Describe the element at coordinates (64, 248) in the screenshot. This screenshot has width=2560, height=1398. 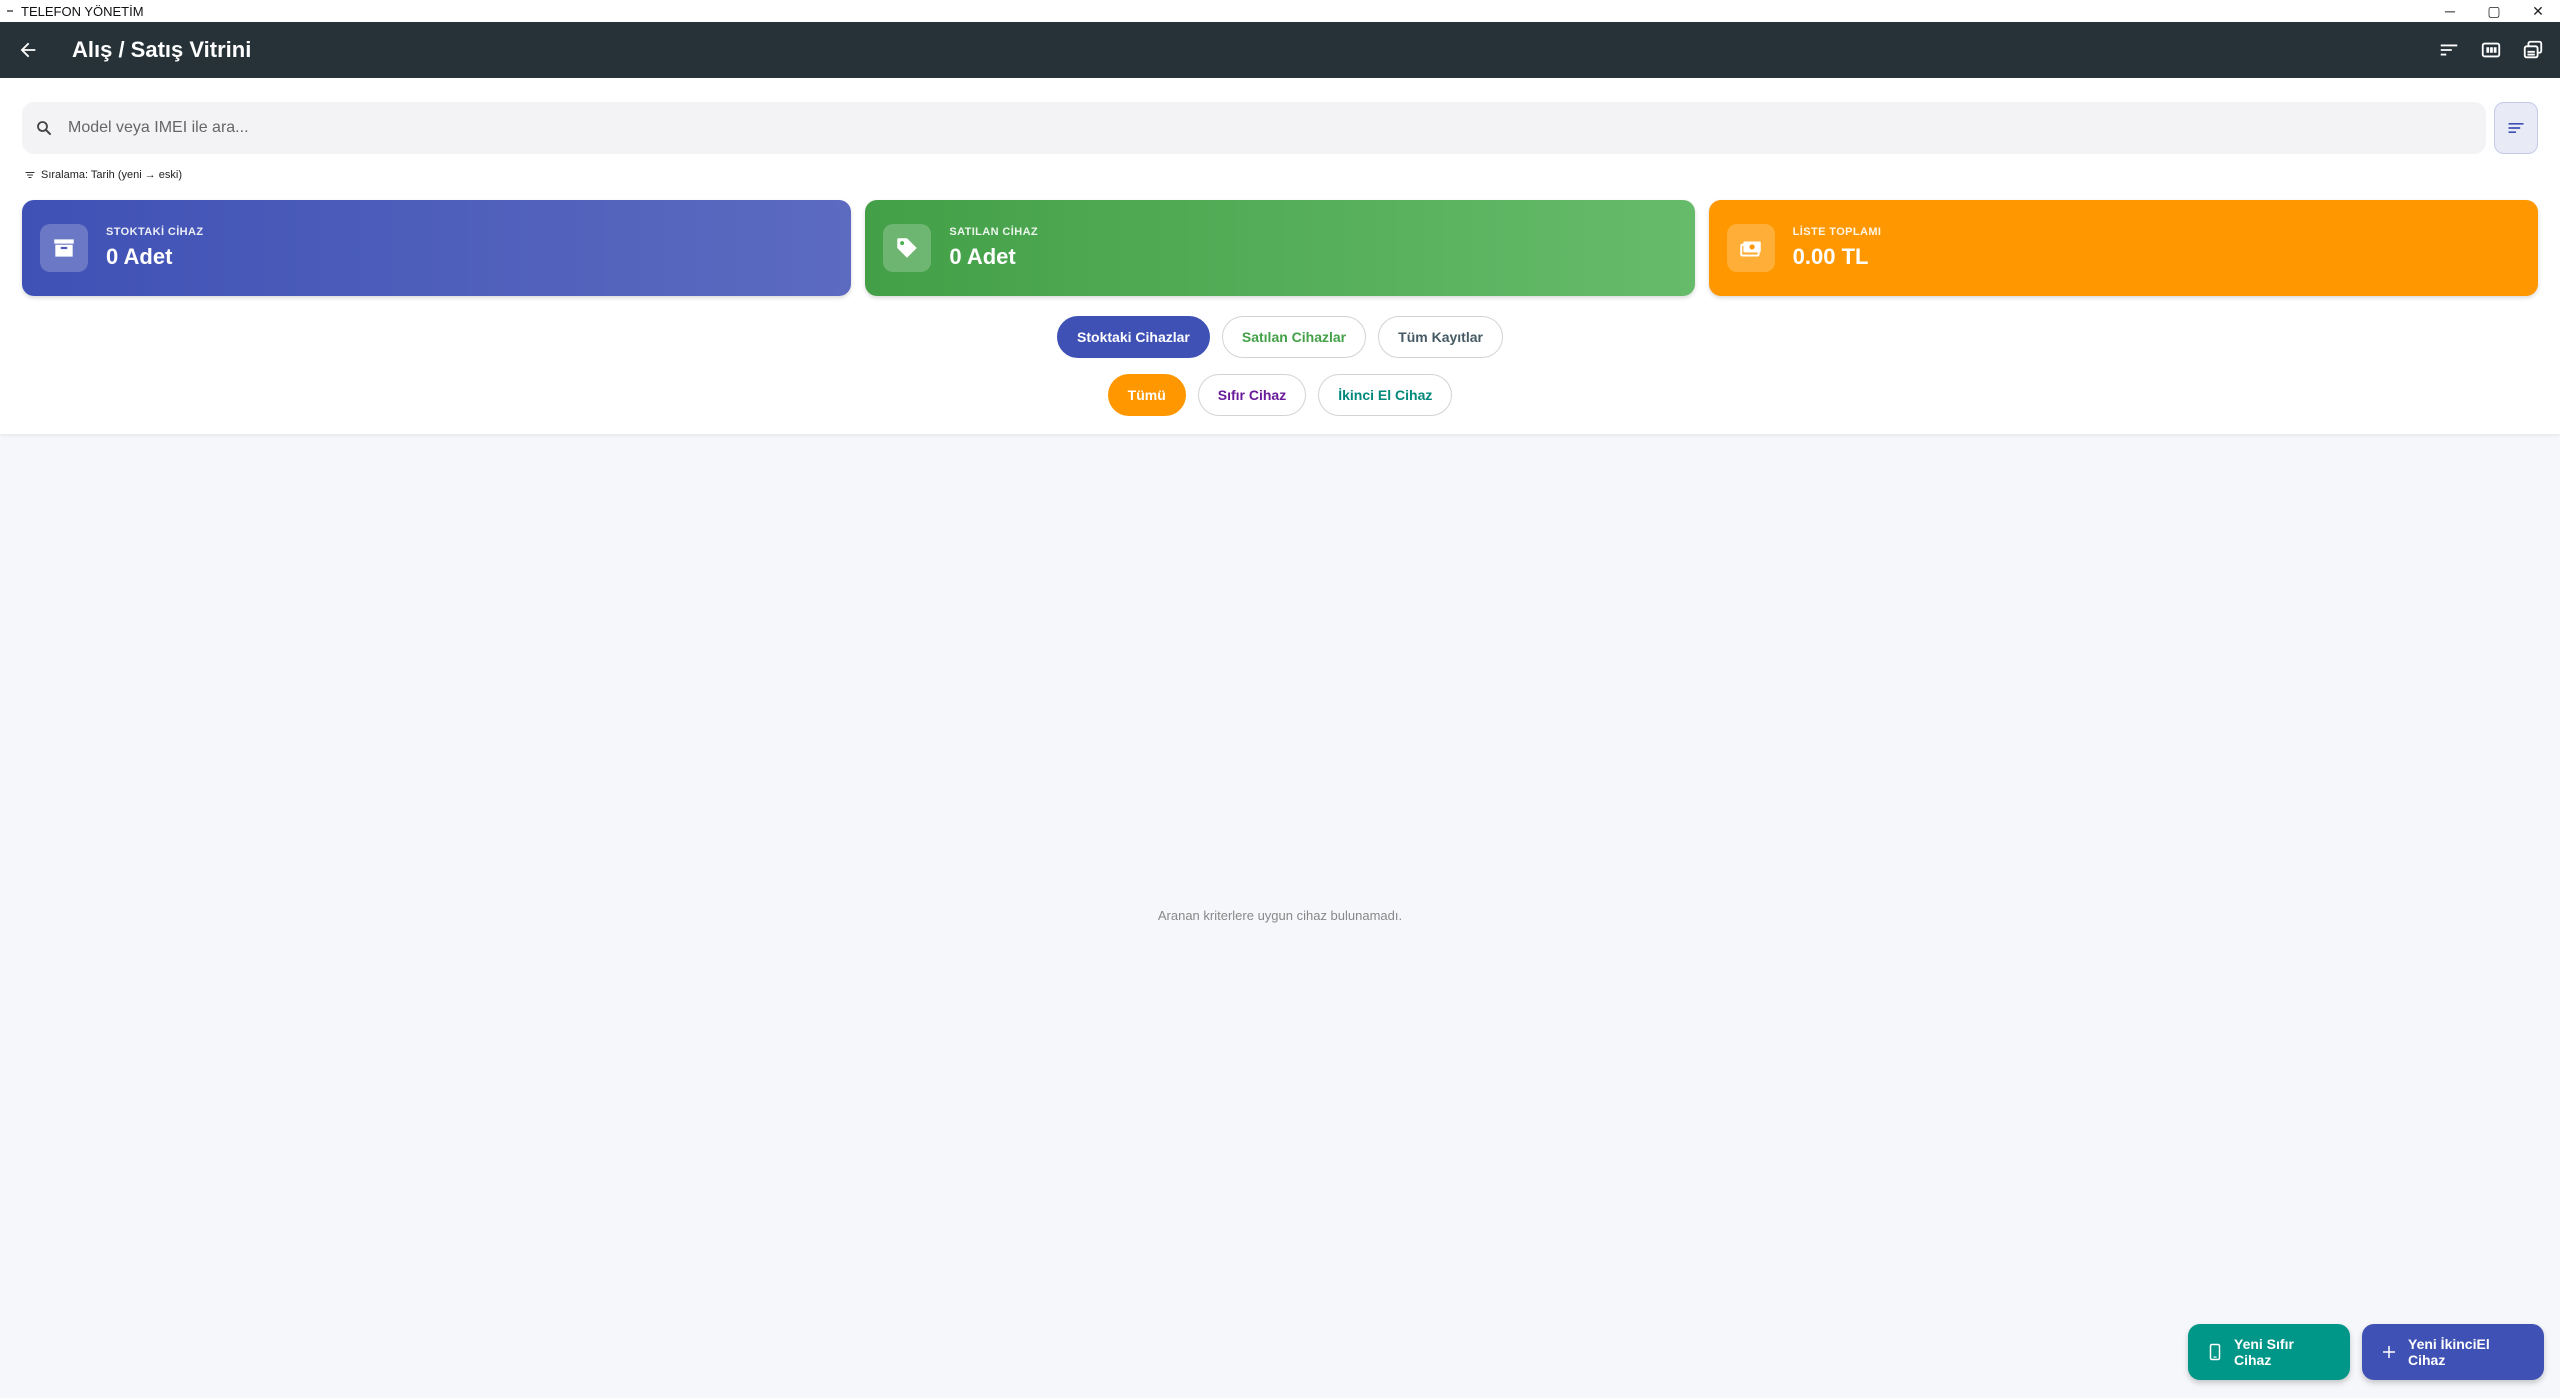
I see `inventory-icon` at that location.